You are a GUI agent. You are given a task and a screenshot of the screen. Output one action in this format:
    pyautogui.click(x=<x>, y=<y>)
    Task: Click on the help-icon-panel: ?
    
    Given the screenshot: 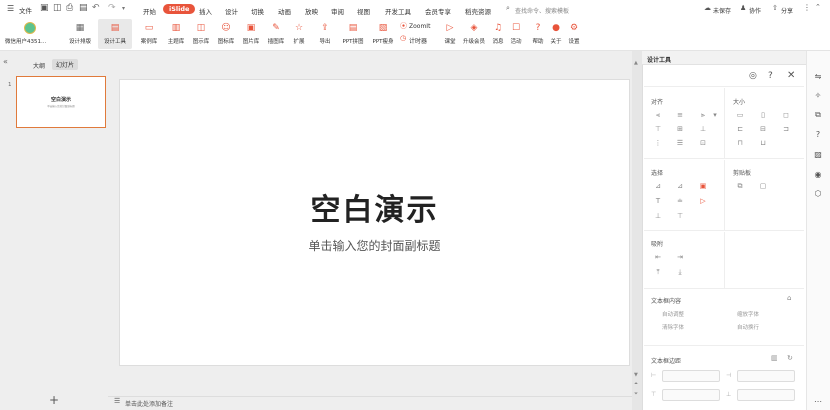 What is the action you would take?
    pyautogui.click(x=770, y=76)
    